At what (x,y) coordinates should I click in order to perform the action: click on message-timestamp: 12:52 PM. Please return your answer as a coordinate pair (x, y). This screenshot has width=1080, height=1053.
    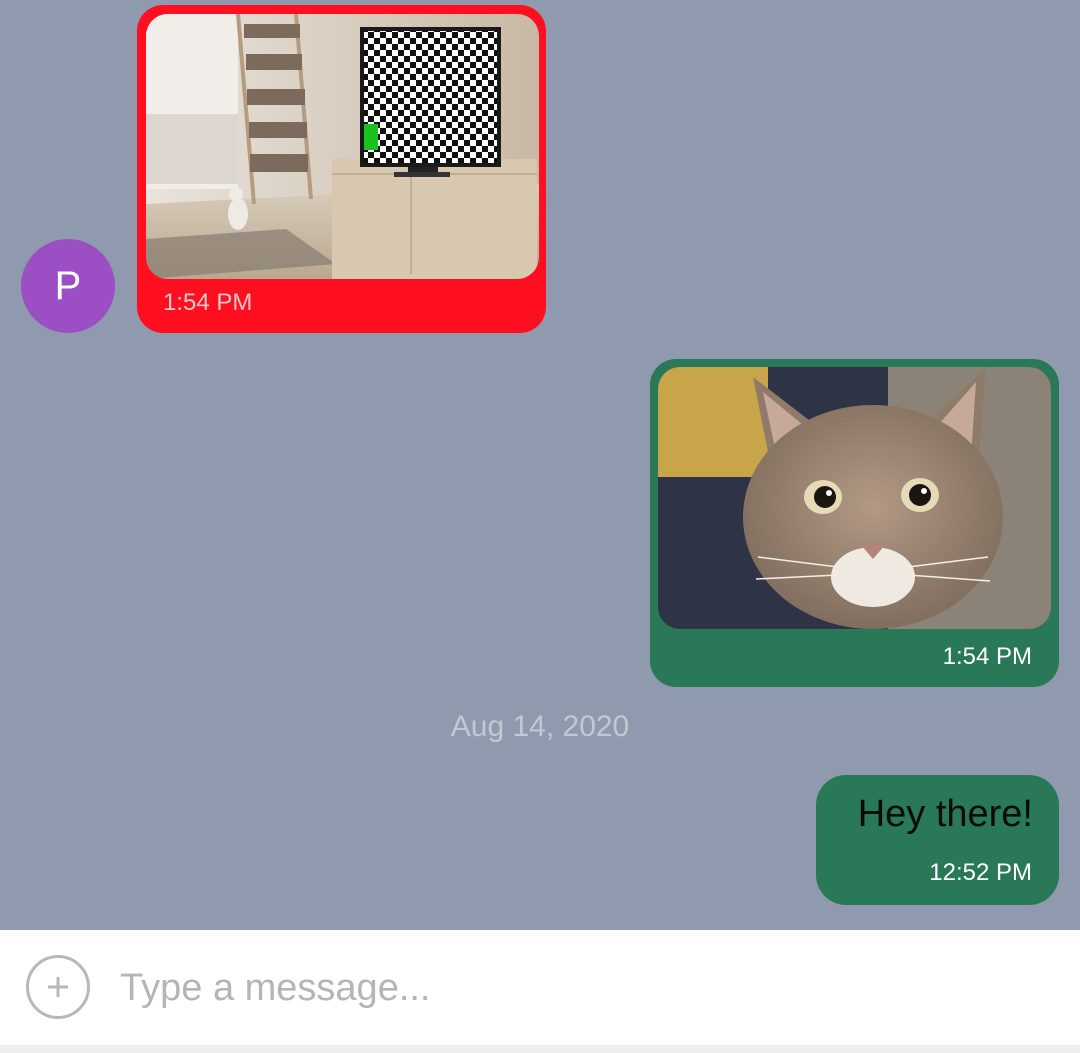
    Looking at the image, I should click on (980, 872).